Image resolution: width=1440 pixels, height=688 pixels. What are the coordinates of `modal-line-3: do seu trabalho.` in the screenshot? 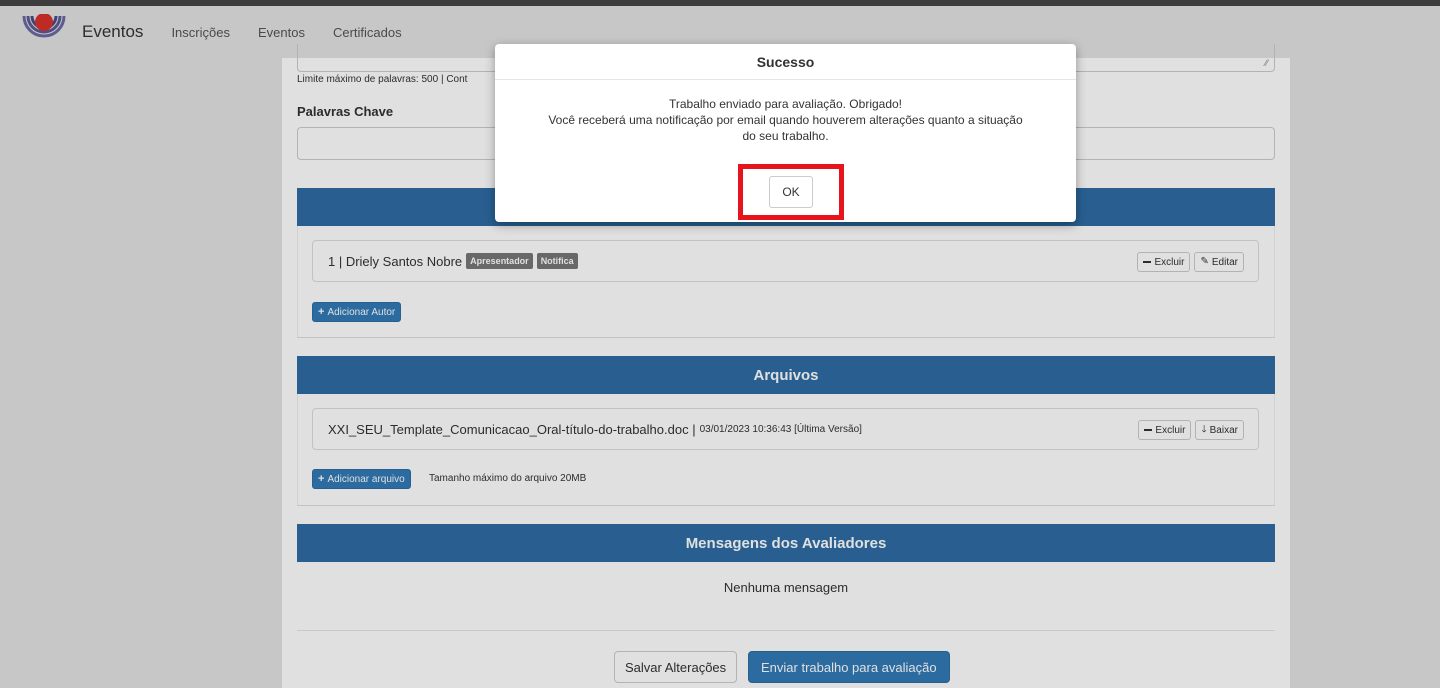 It's located at (785, 136).